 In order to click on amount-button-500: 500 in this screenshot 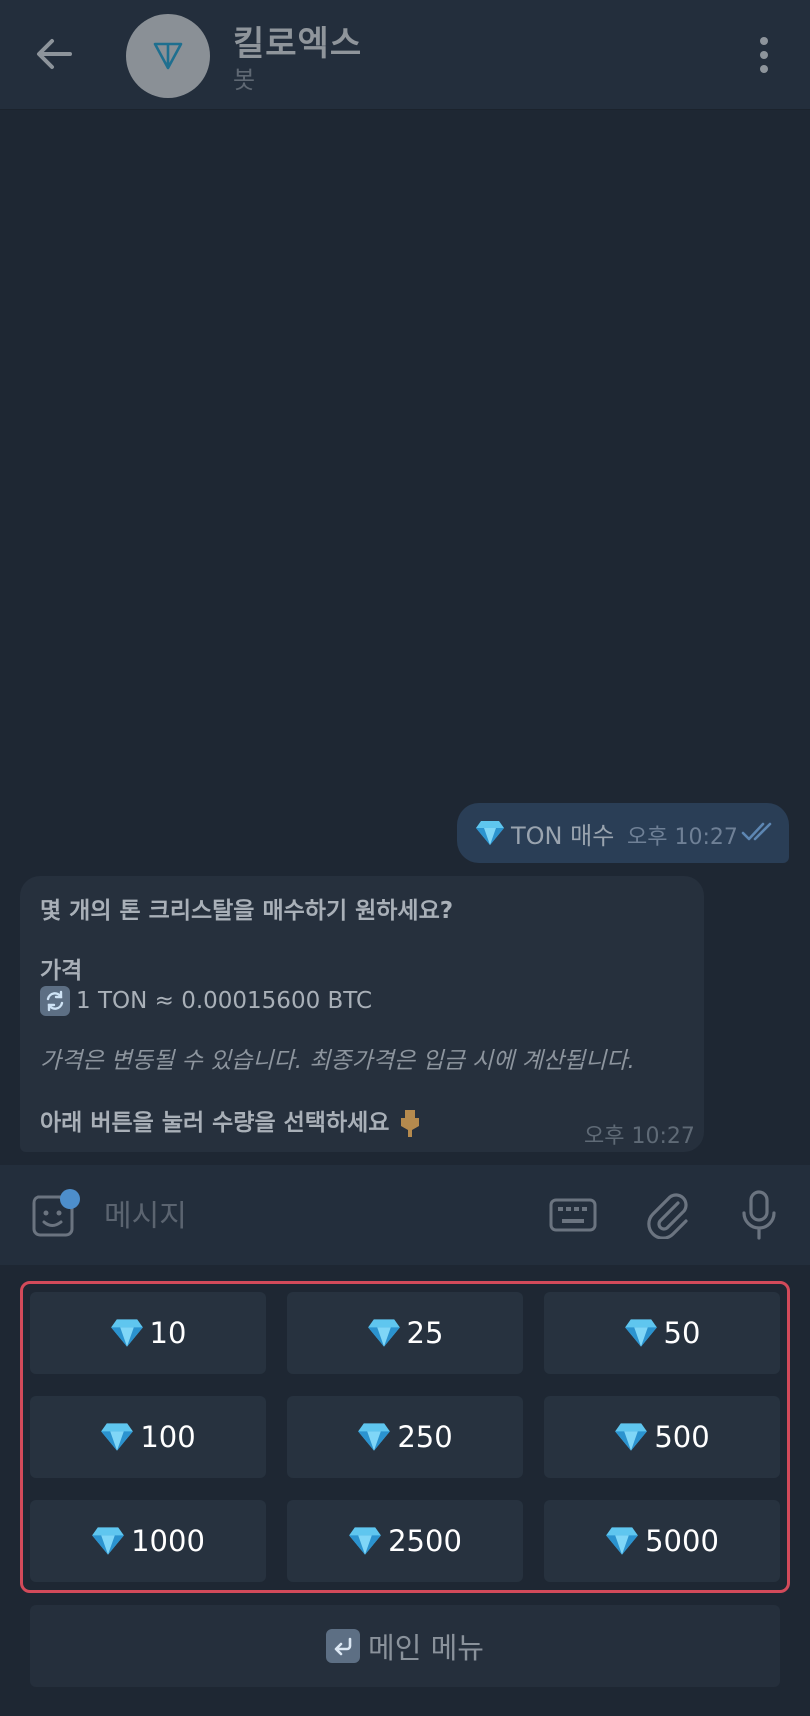, I will do `click(662, 1437)`.